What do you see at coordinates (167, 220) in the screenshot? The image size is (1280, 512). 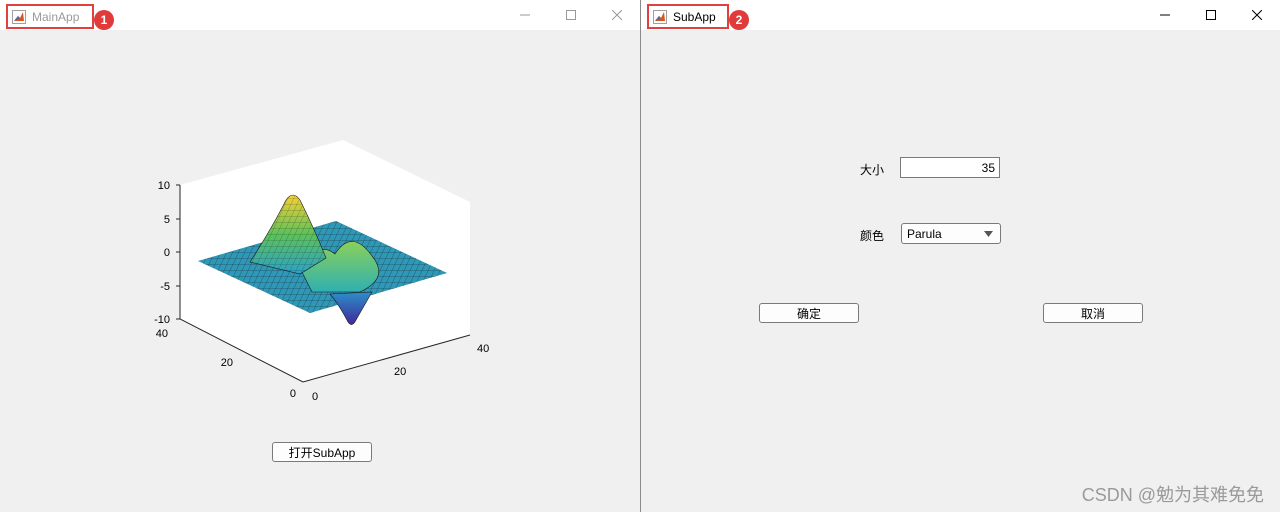 I see `z-tick-label: 5` at bounding box center [167, 220].